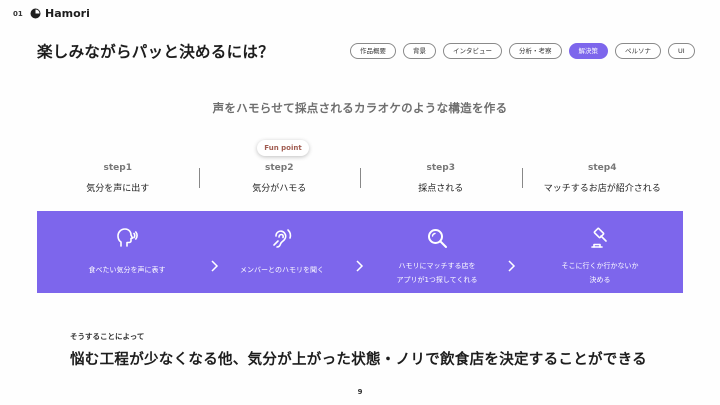  Describe the element at coordinates (279, 168) in the screenshot. I see `step-number: step2` at that location.